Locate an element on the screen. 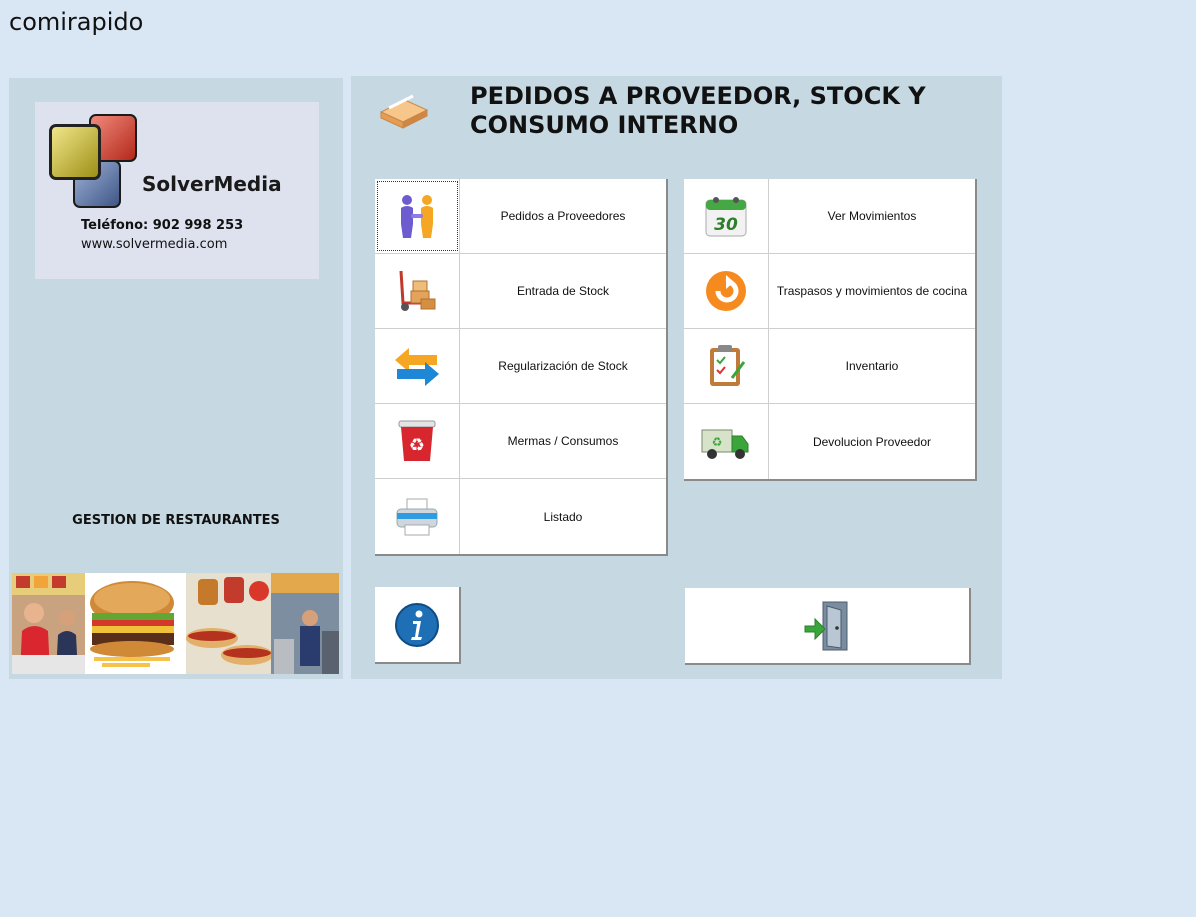 This screenshot has height=917, width=1196. exit-button is located at coordinates (828, 626).